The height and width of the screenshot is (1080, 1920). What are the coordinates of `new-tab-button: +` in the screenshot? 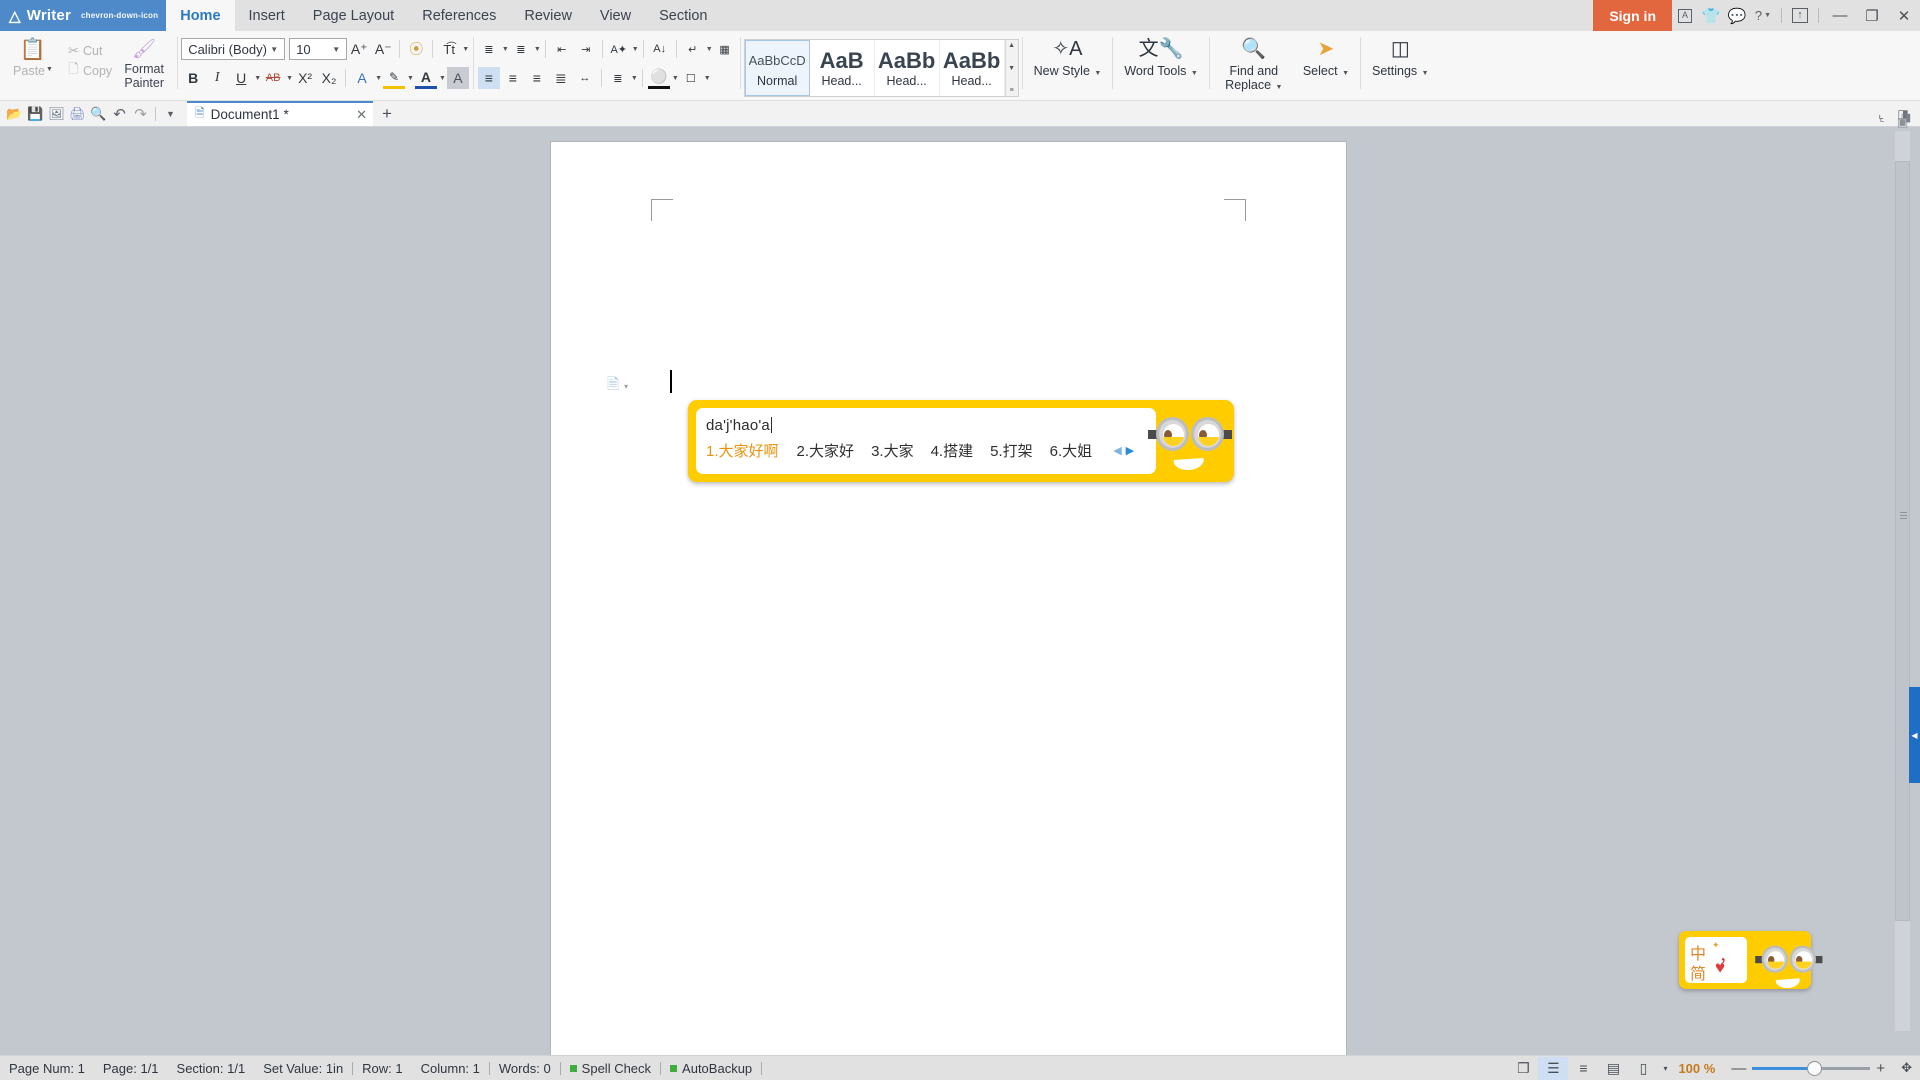 It's located at (387, 114).